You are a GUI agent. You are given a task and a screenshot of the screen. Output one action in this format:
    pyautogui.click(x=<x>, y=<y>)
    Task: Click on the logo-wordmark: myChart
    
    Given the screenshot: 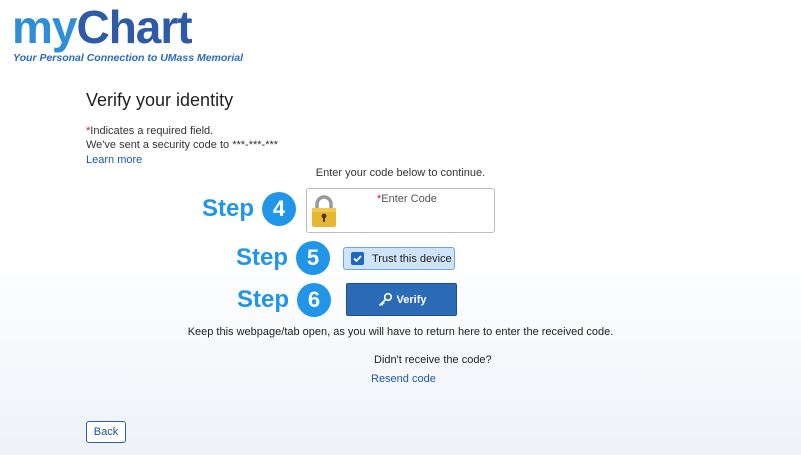 What is the action you would take?
    pyautogui.click(x=127, y=27)
    